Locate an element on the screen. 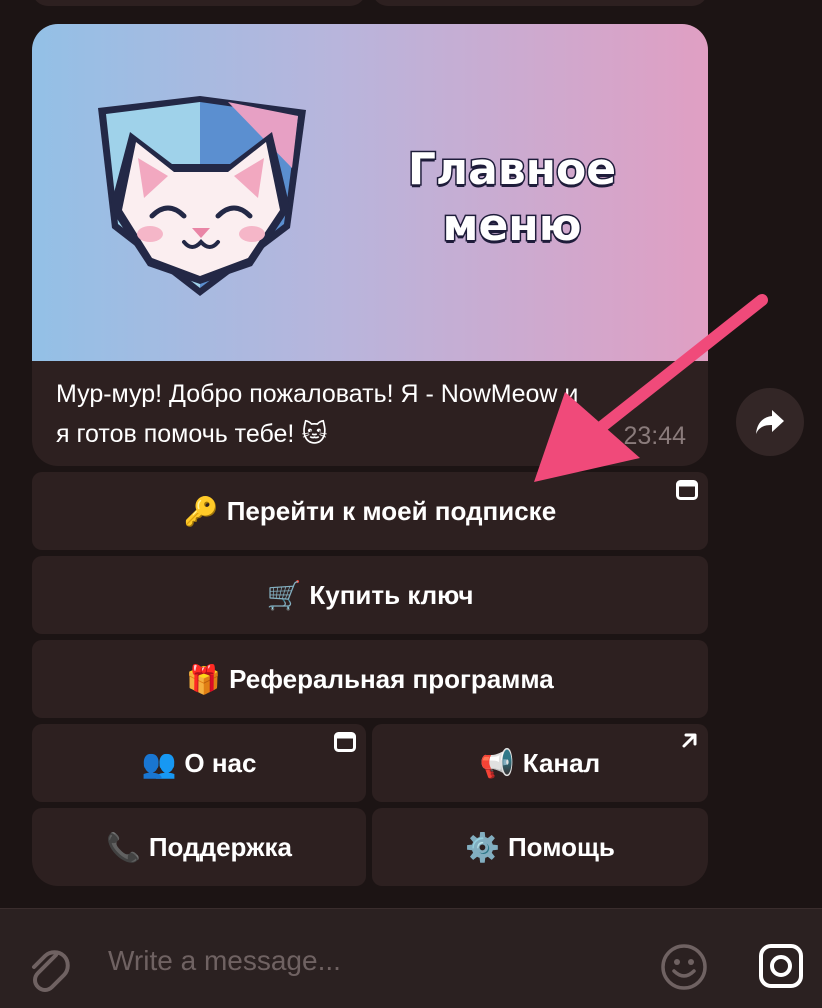 The height and width of the screenshot is (1008, 822). subscription-button-label: Перейти к моей подписке is located at coordinates (391, 510).